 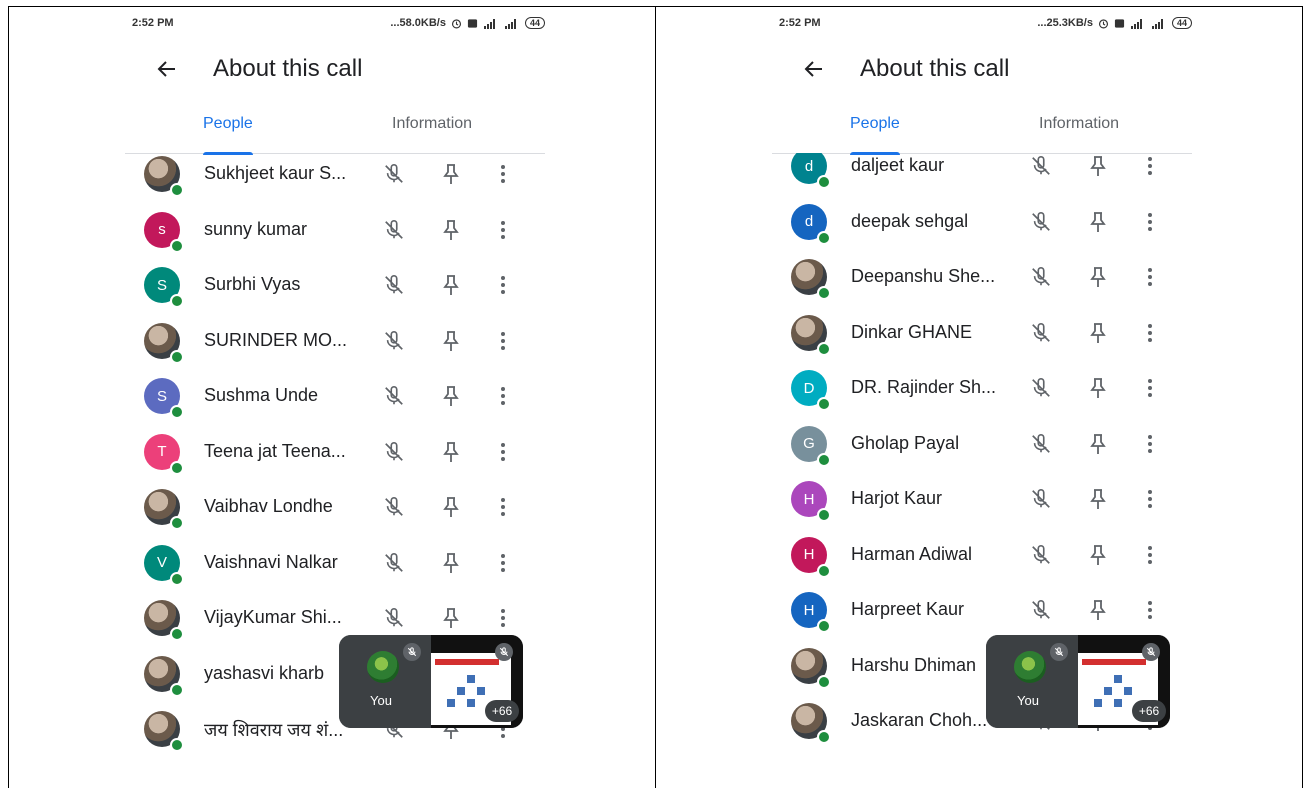 I want to click on participant-row: S Surbhi Vyas, so click(x=335, y=285).